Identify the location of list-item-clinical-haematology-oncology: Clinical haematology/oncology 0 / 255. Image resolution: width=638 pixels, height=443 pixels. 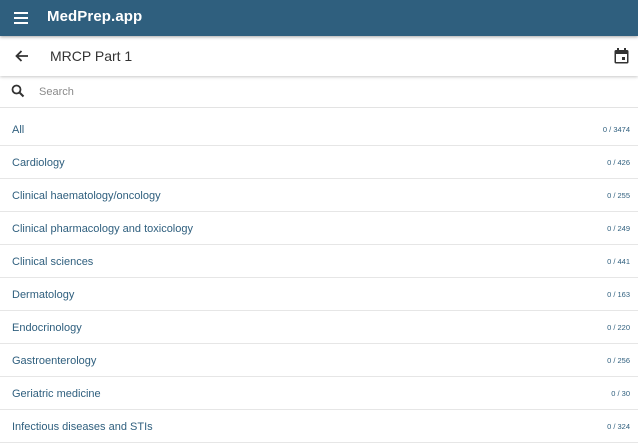
(319, 195).